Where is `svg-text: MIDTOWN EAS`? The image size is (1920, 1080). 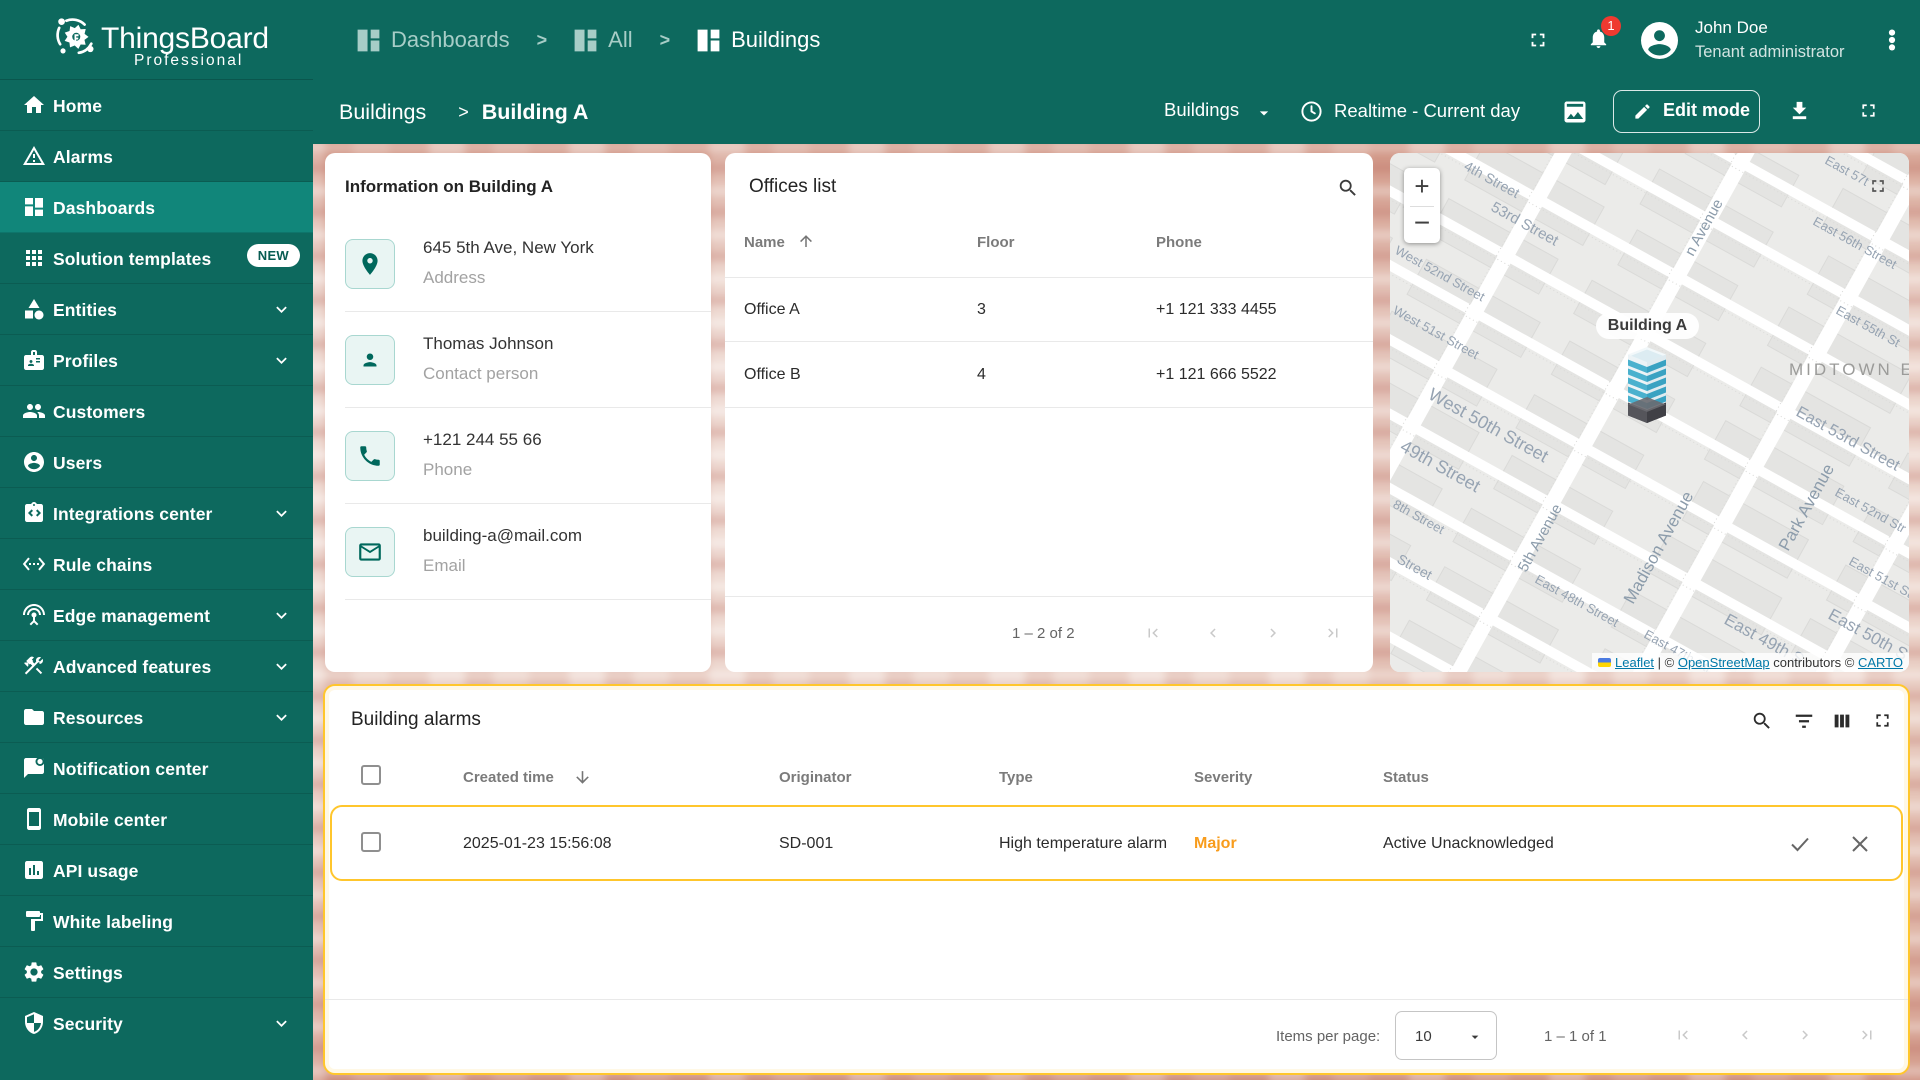 svg-text: MIDTOWN EAS is located at coordinates (1849, 369).